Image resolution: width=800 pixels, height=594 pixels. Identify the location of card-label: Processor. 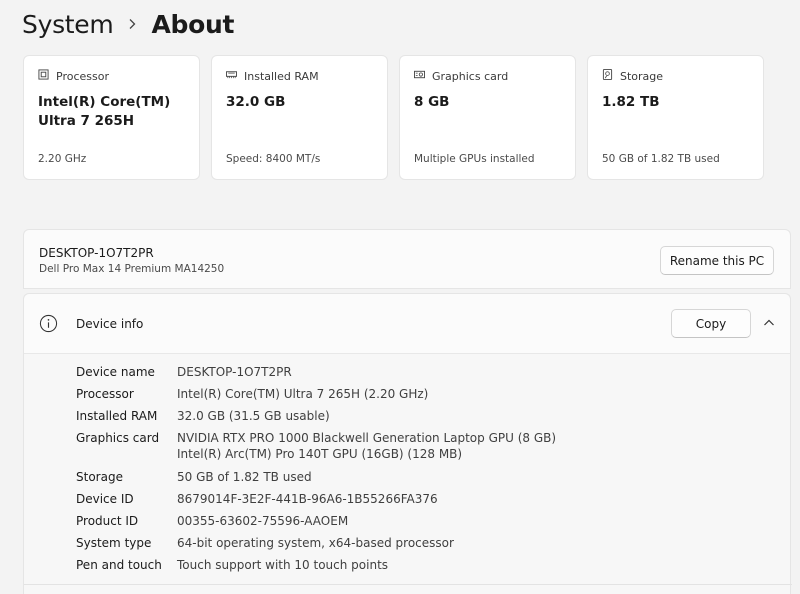
(82, 76).